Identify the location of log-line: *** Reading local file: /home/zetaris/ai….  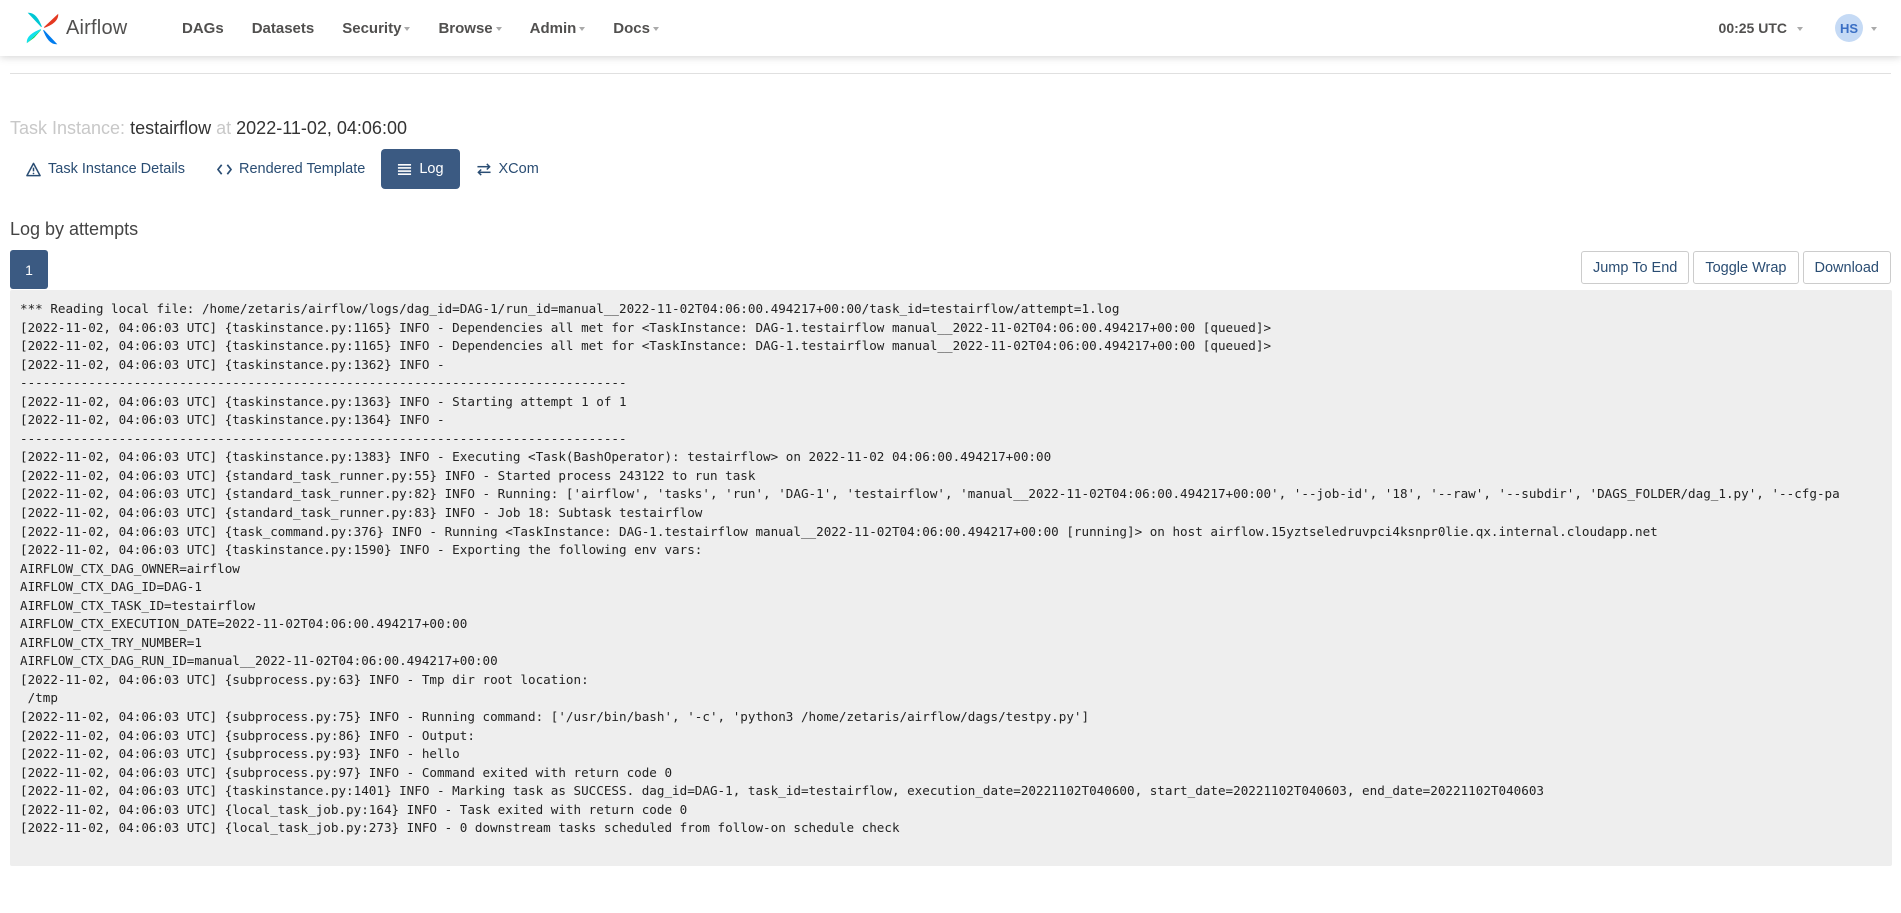
(570, 308).